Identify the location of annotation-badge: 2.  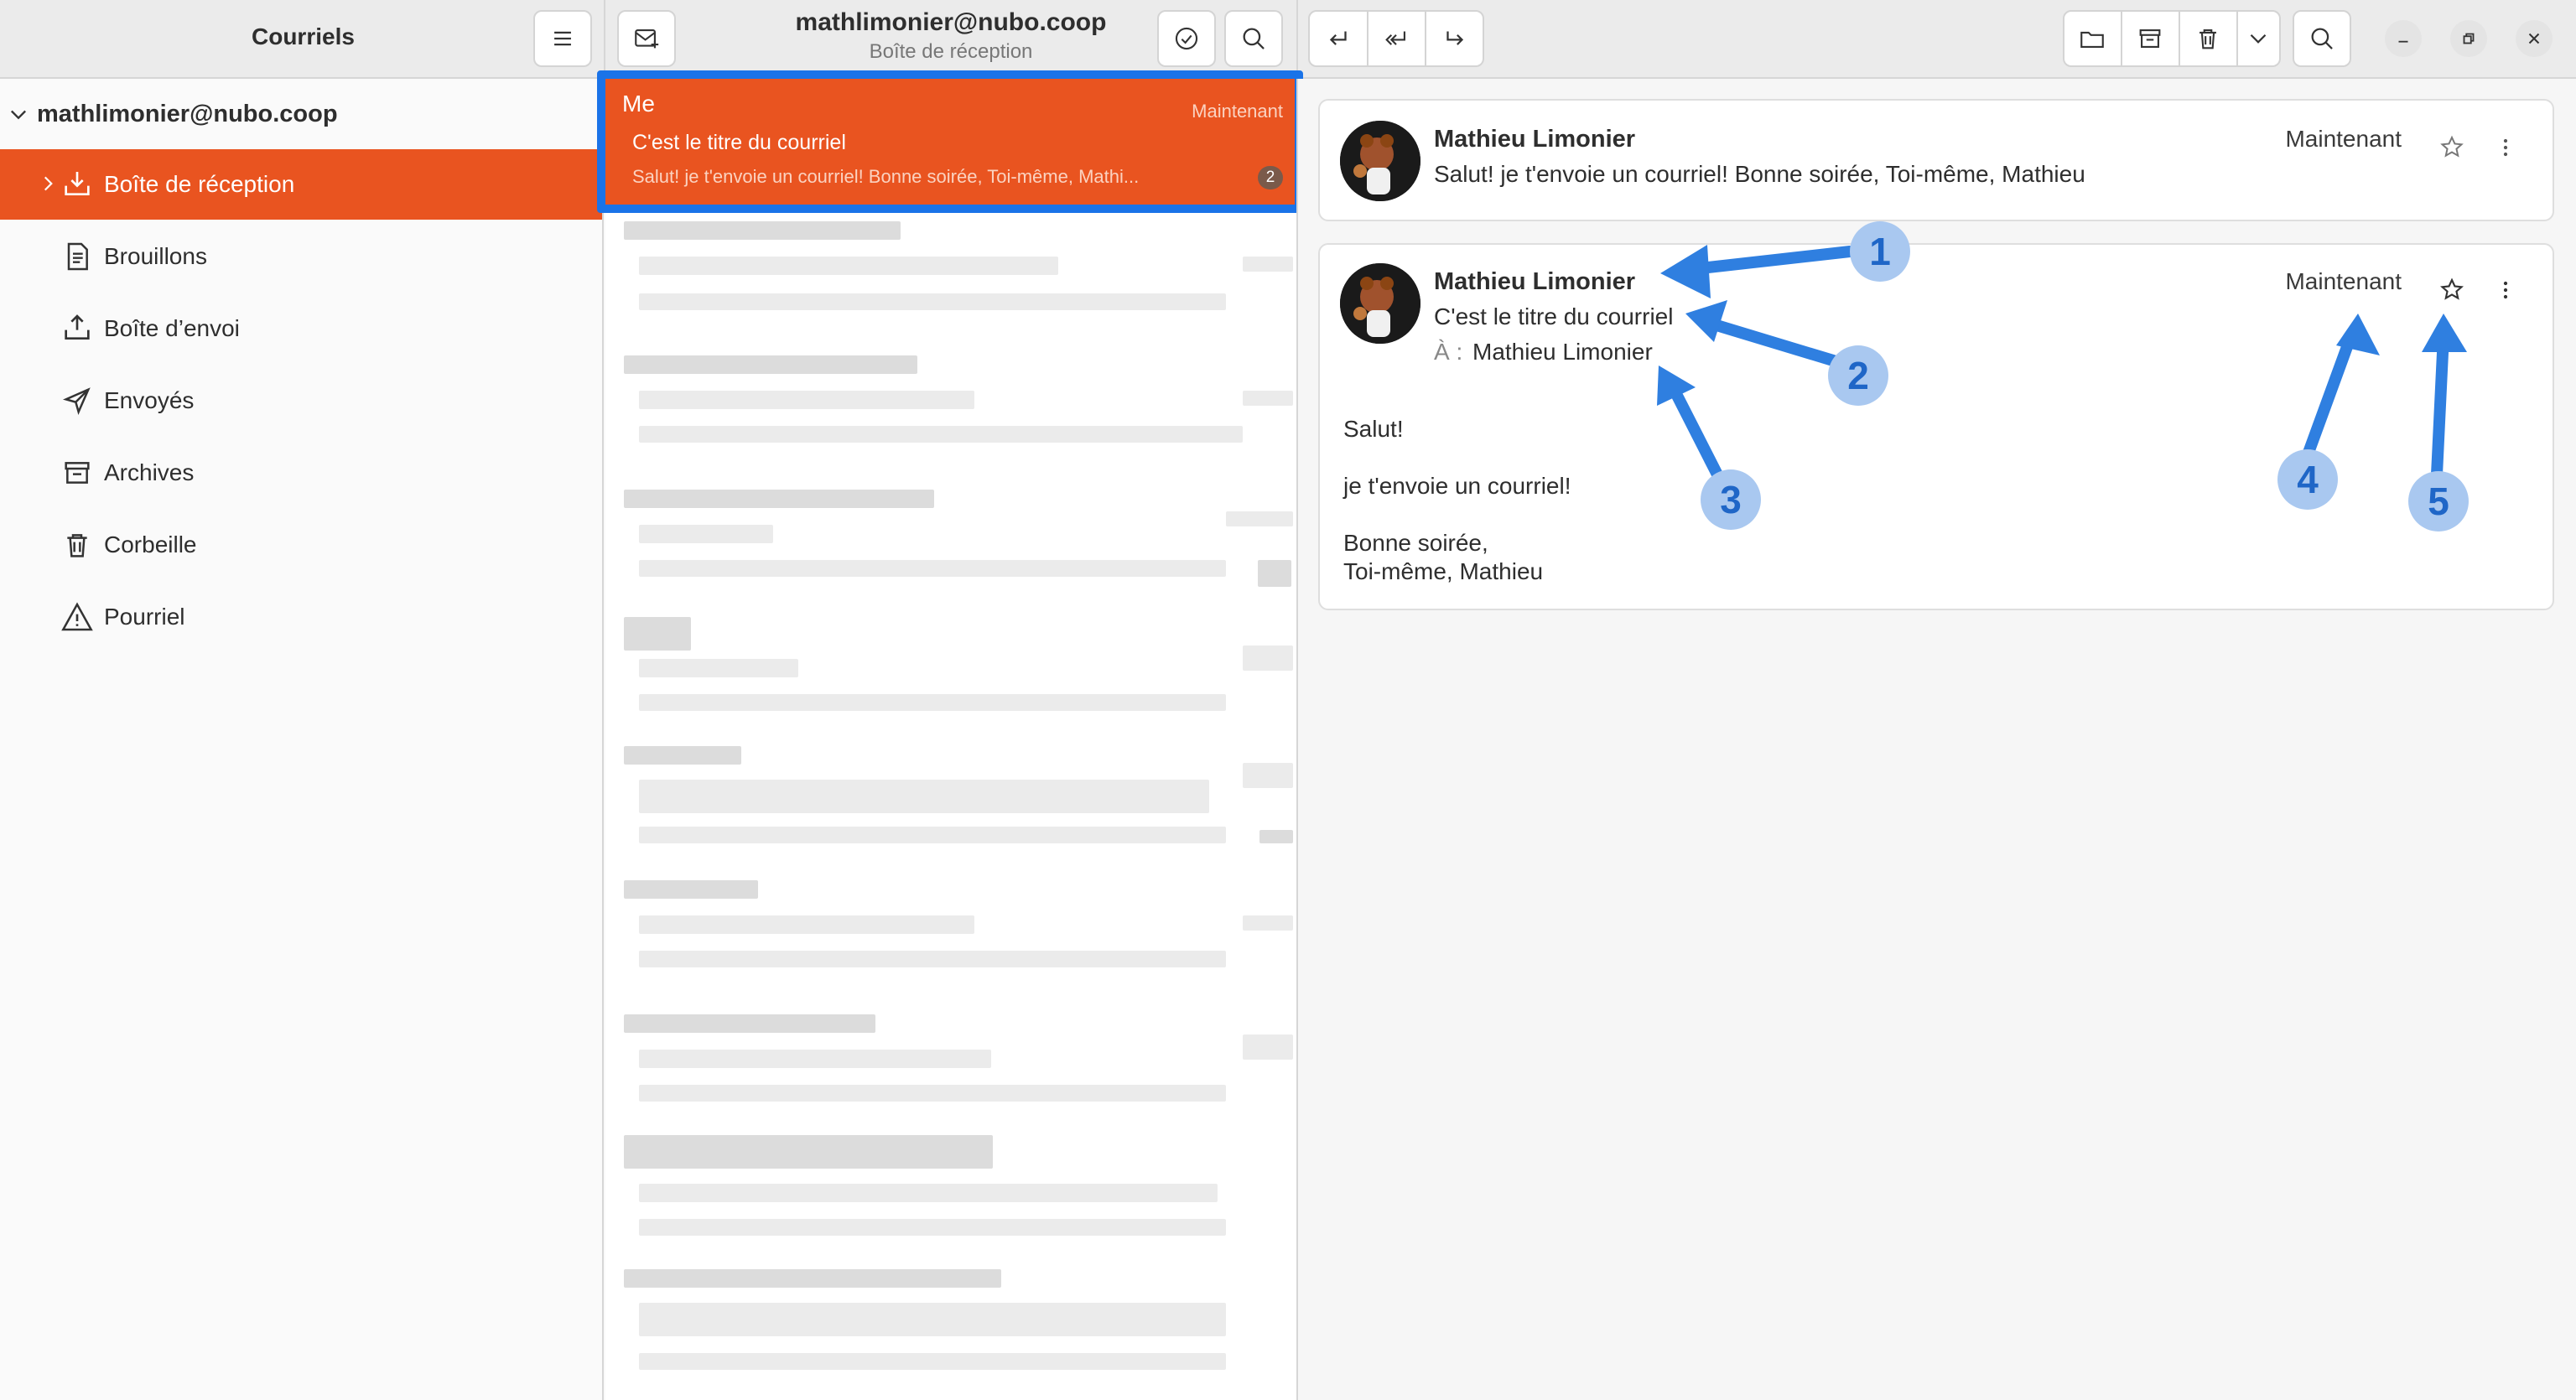
(1858, 375).